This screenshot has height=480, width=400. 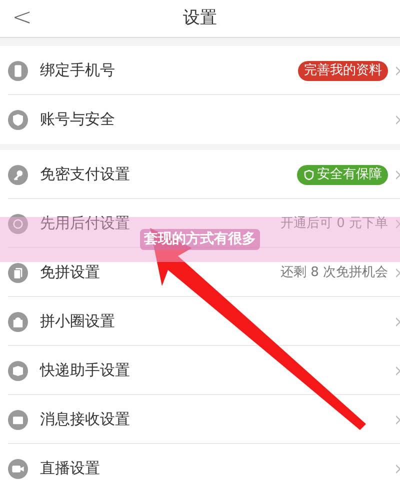 I want to click on profile-badge: 完善我的资料, so click(x=343, y=70).